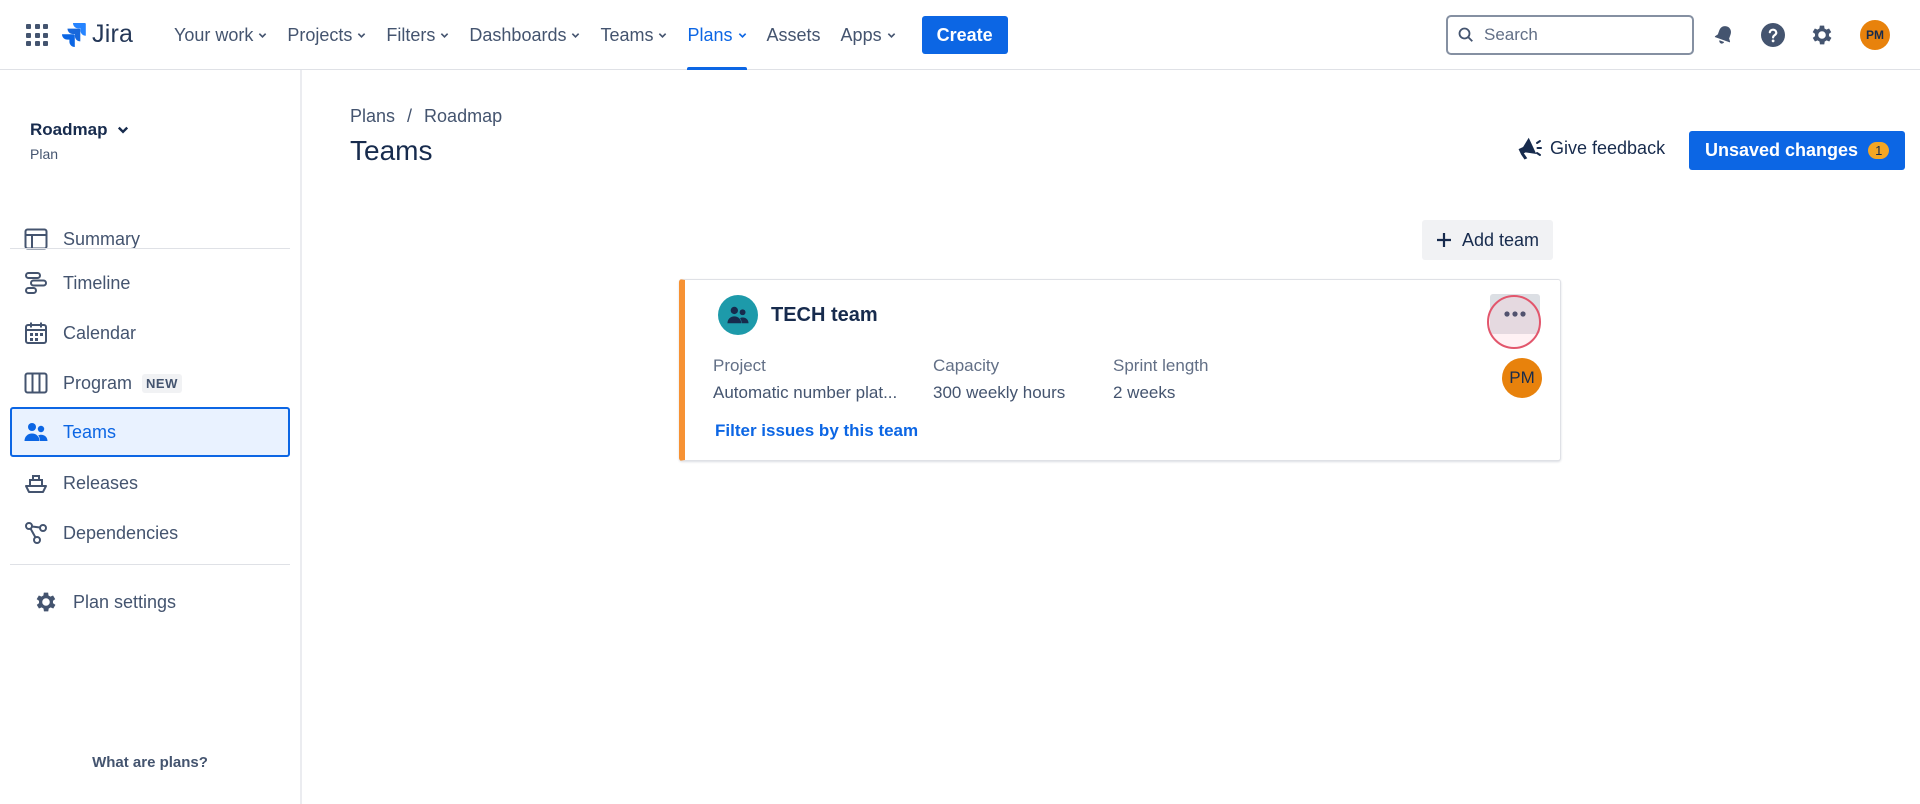  What do you see at coordinates (36, 333) in the screenshot?
I see `calendar-icon` at bounding box center [36, 333].